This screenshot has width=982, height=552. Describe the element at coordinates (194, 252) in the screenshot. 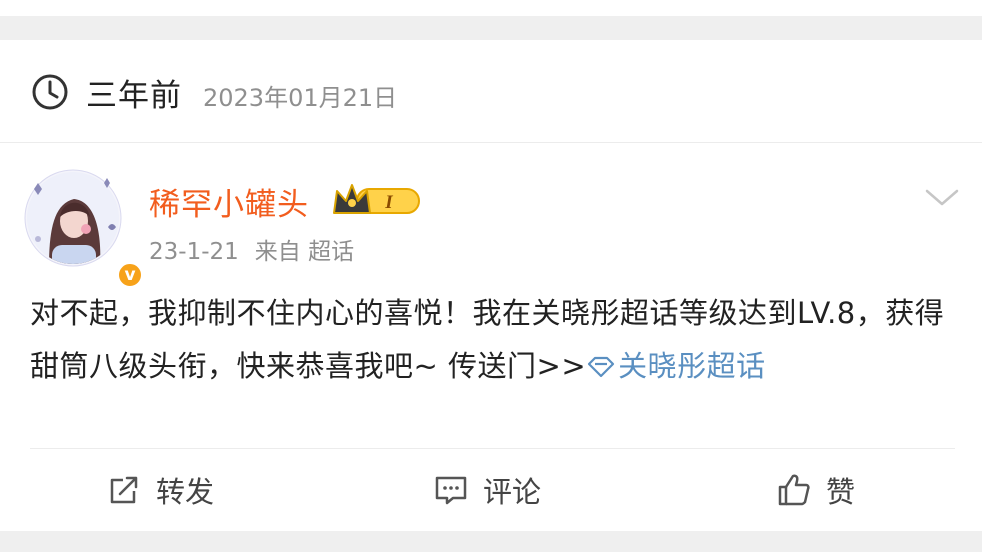

I see `post-date: 23-1-21` at that location.